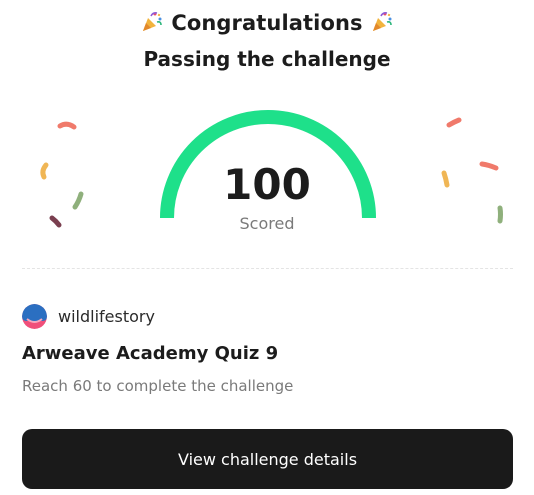 Image resolution: width=534 pixels, height=495 pixels. What do you see at coordinates (106, 316) in the screenshot?
I see `author-name: wildlifestory` at bounding box center [106, 316].